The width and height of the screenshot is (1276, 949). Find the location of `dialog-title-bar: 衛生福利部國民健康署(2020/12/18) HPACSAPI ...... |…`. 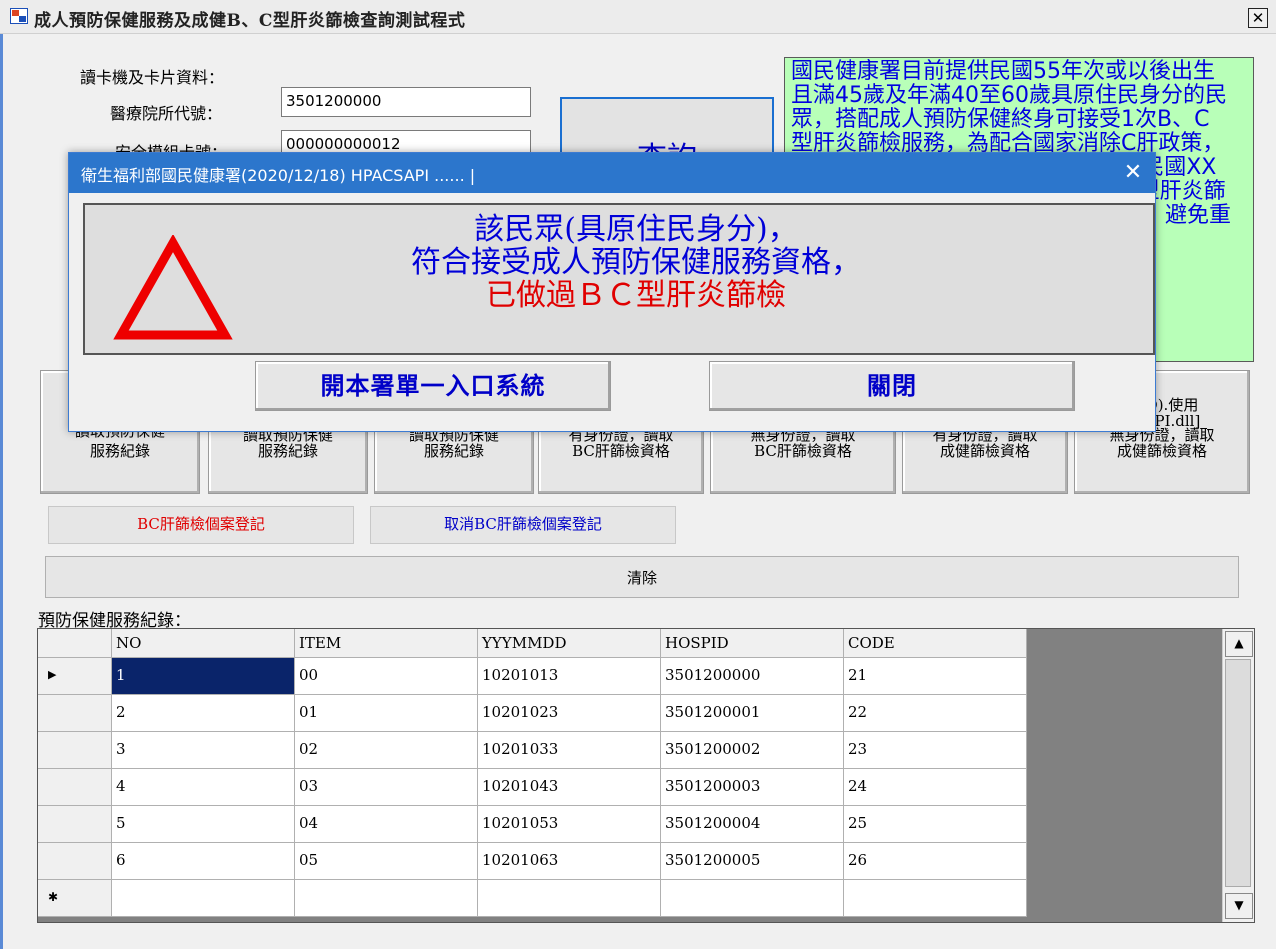

dialog-title-bar: 衛生福利部國民健康署(2020/12/18) HPACSAPI ...... |… is located at coordinates (612, 173).